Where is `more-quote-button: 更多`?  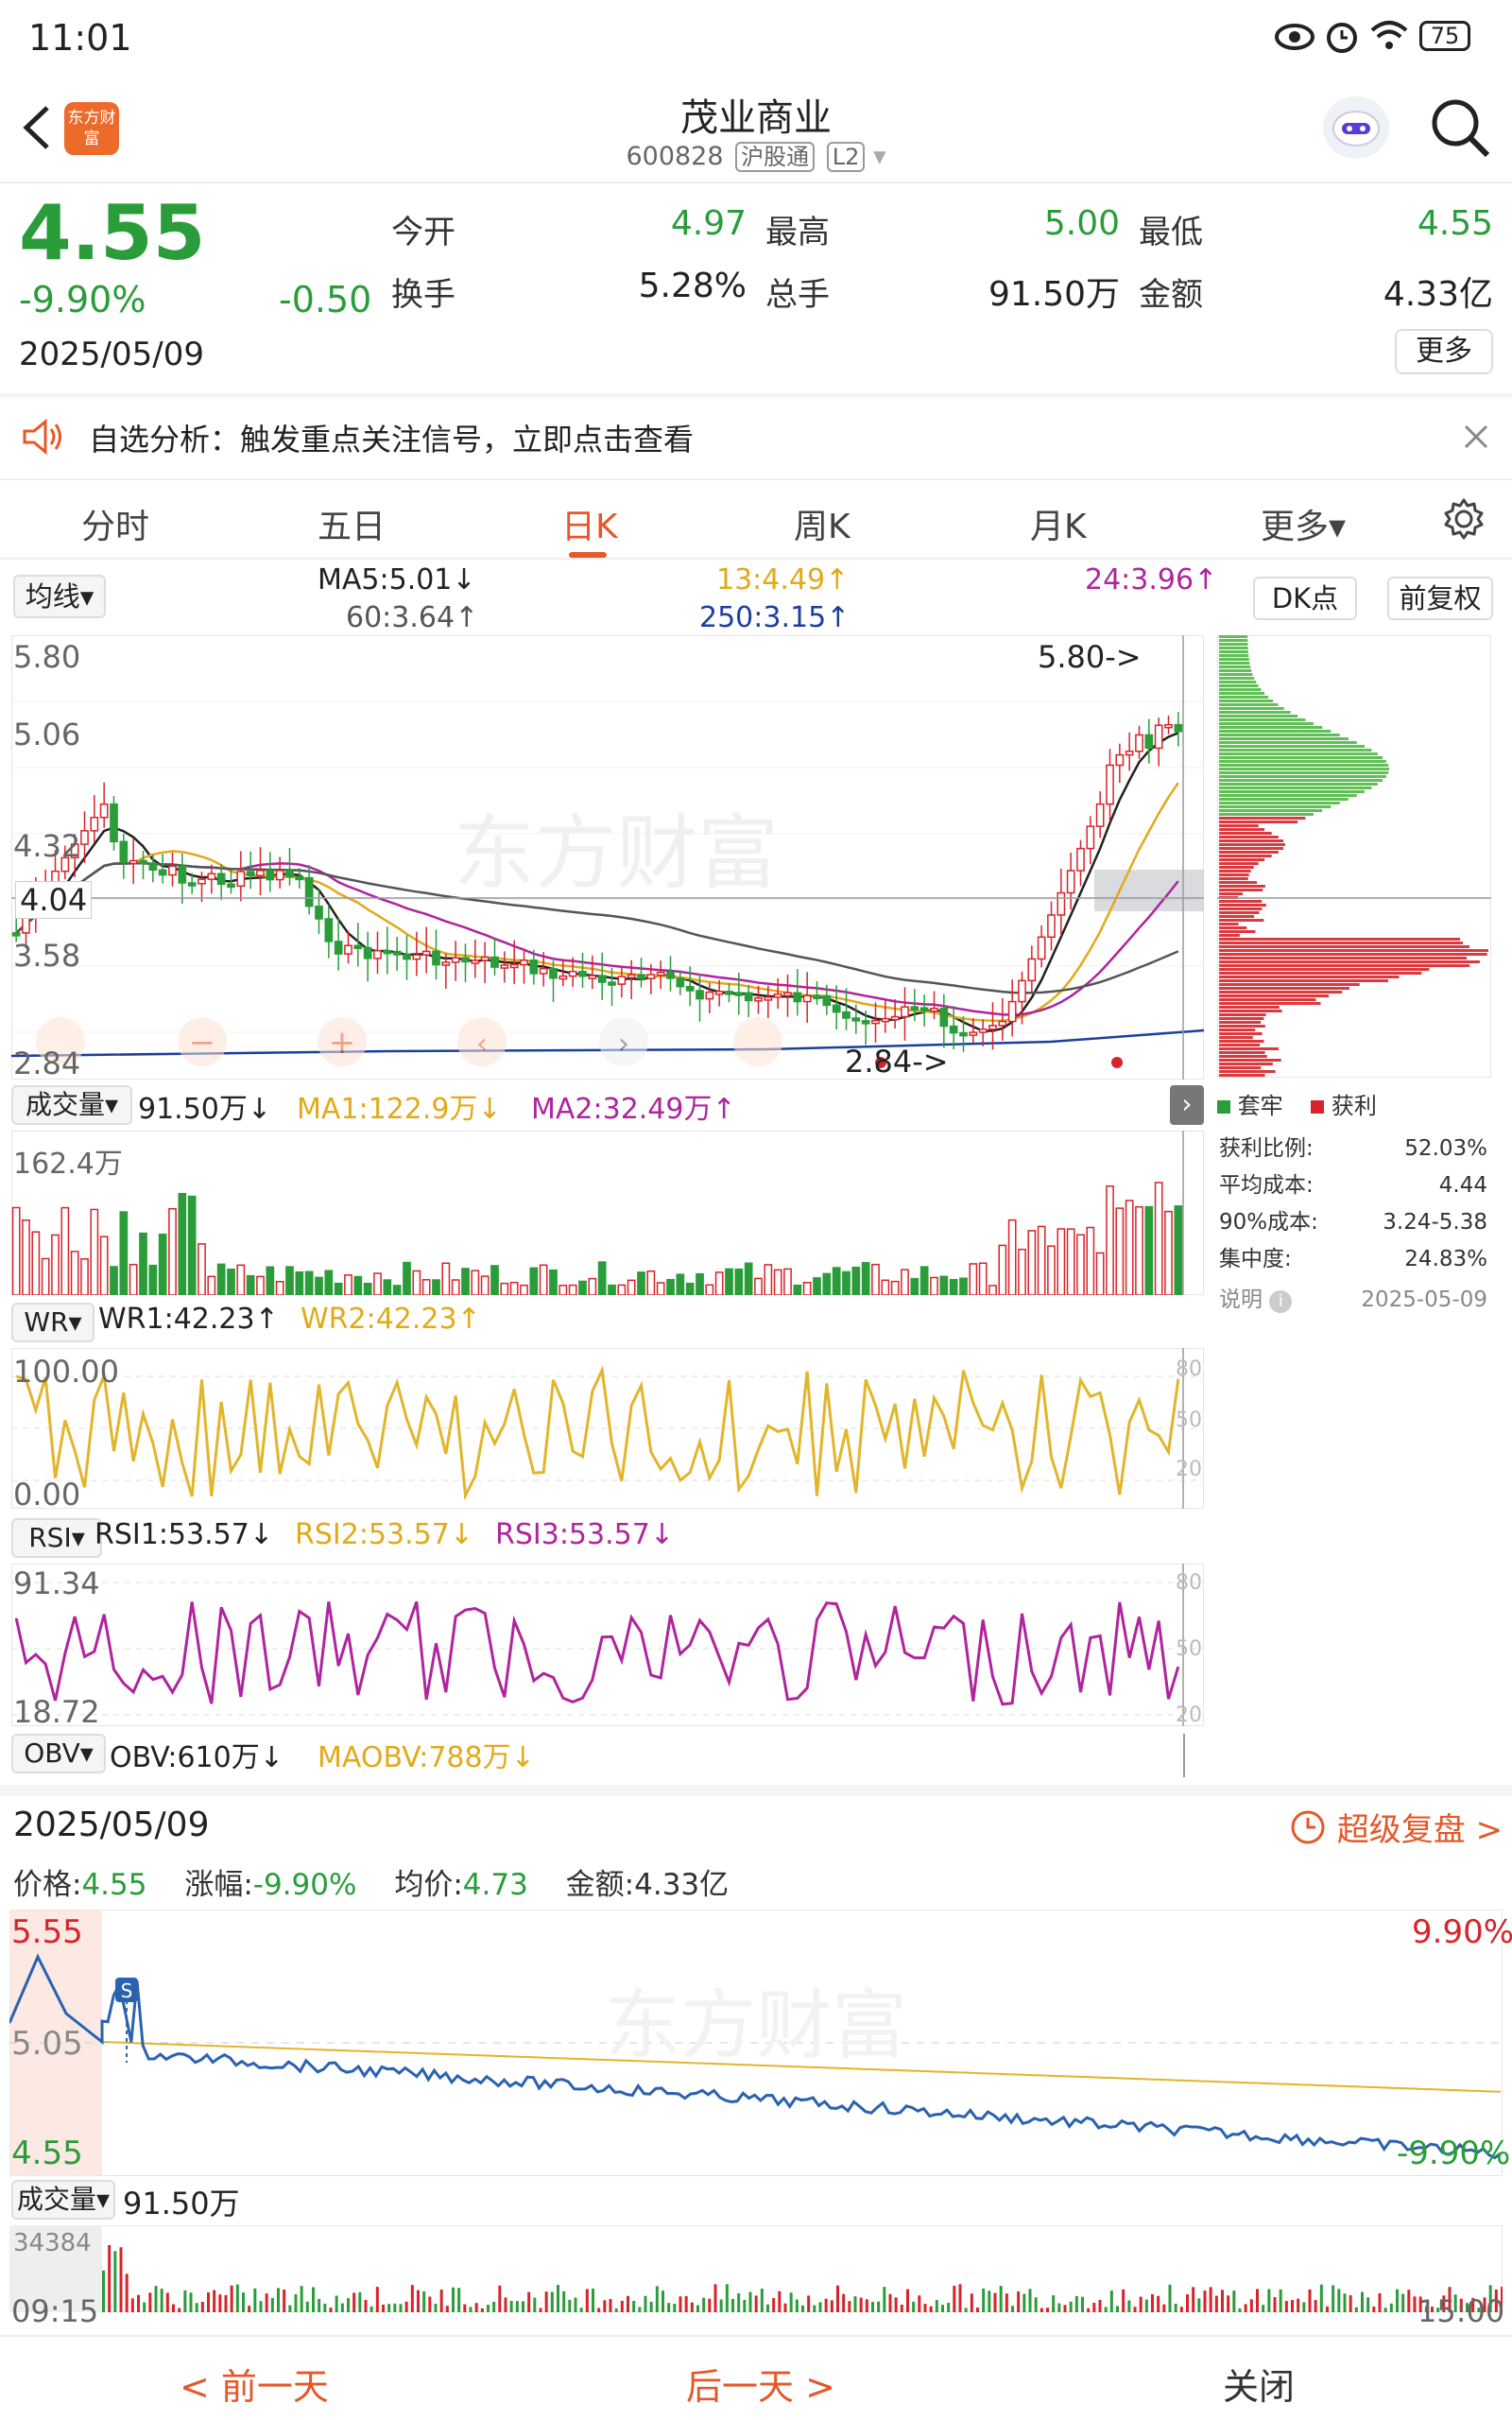 more-quote-button: 更多 is located at coordinates (1444, 351).